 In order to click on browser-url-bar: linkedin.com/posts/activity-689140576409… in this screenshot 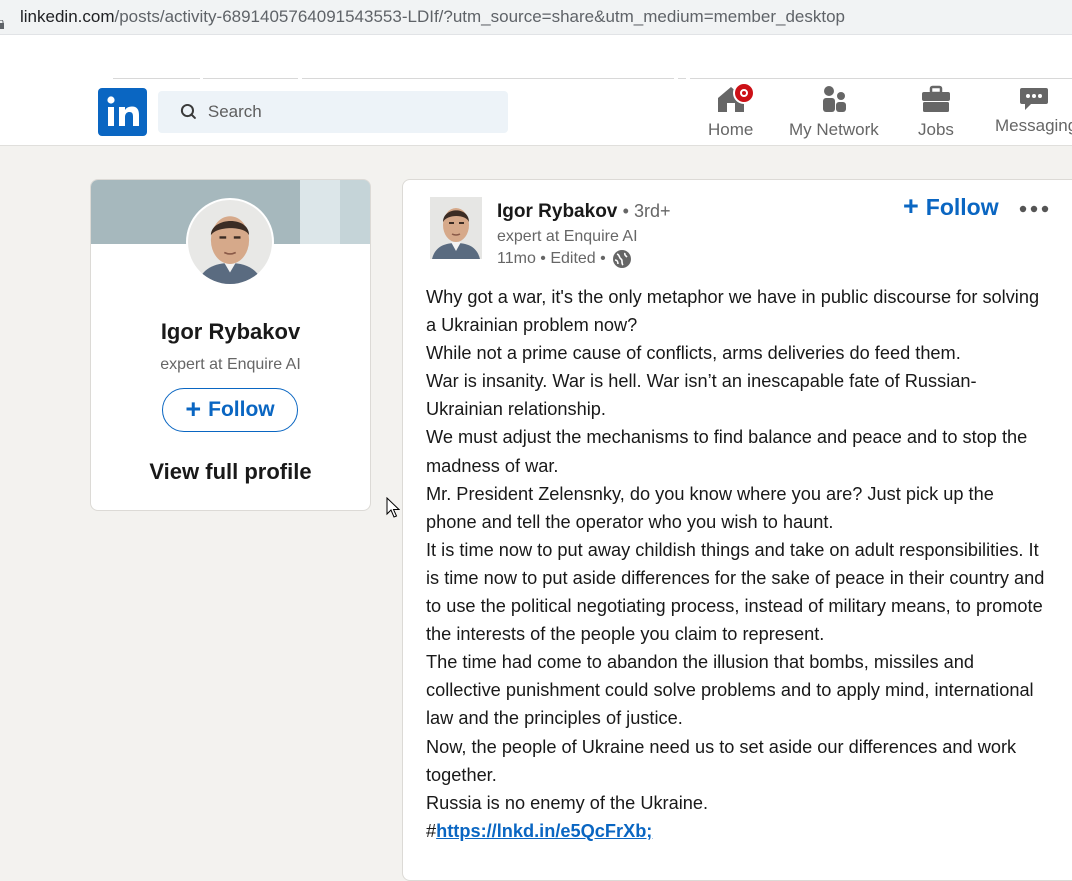, I will do `click(536, 17)`.